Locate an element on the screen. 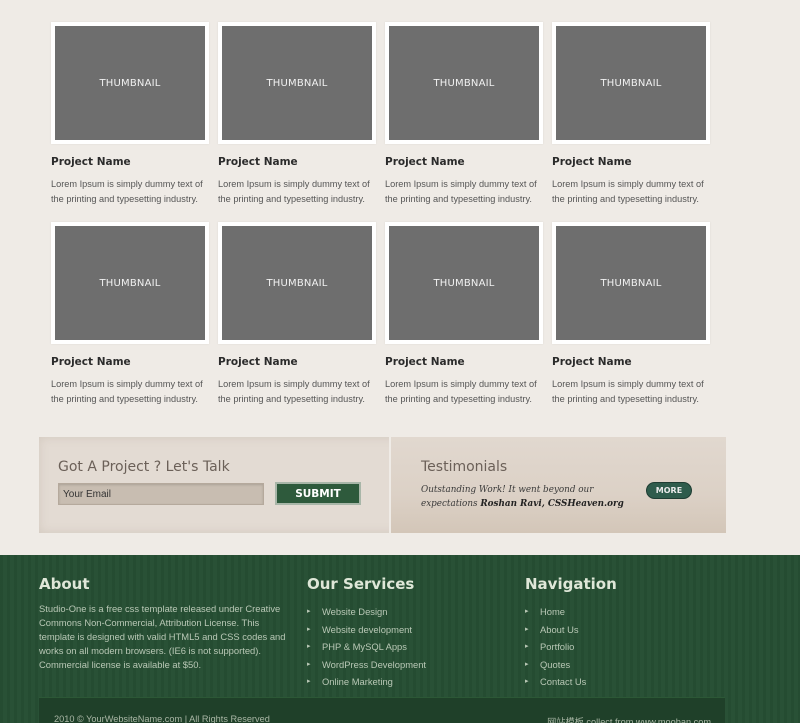  services-link: PHP & MySQL Apps is located at coordinates (364, 646).